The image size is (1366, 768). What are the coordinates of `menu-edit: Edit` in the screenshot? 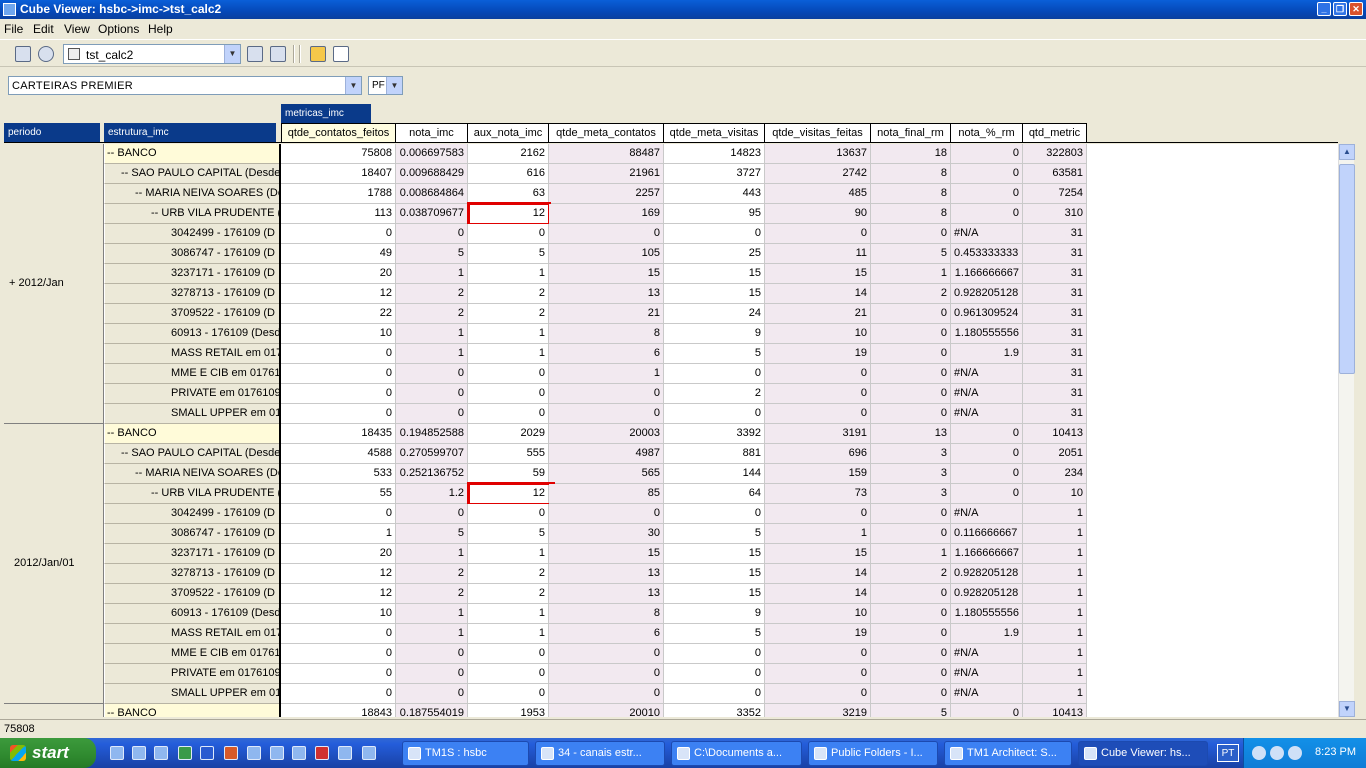 It's located at (43, 29).